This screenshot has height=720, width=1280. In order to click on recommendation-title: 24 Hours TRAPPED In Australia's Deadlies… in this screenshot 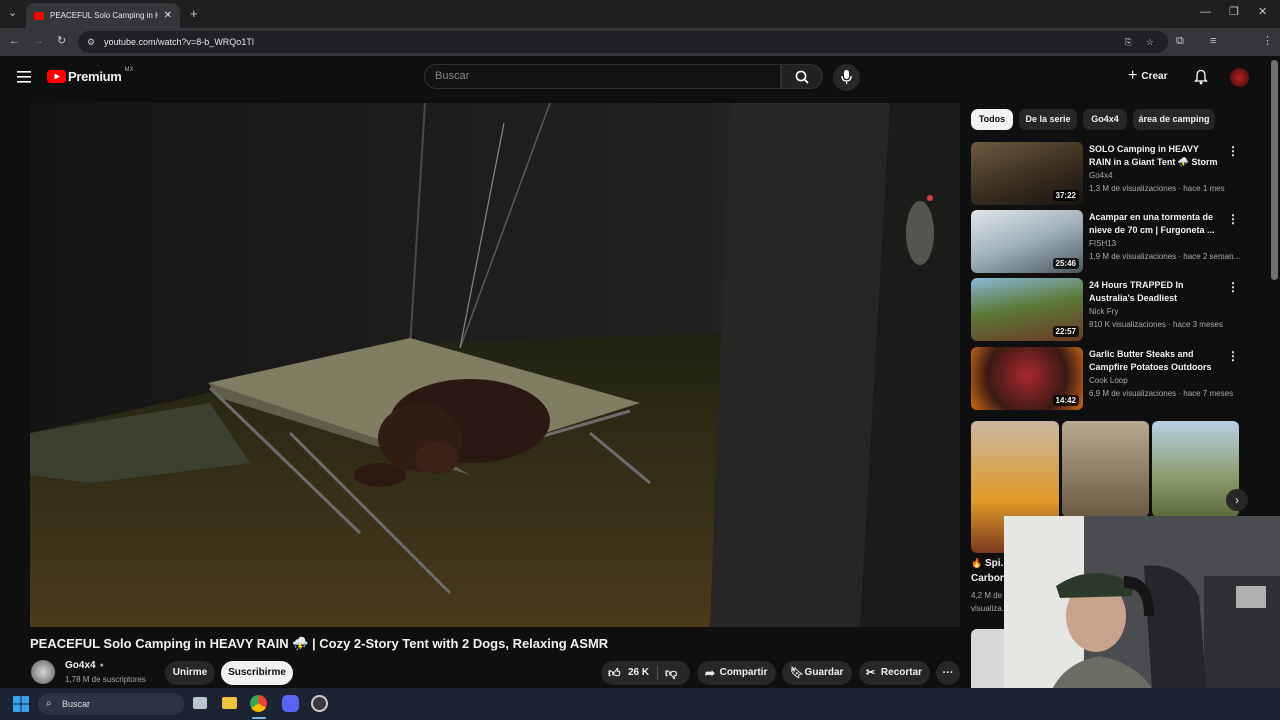, I will do `click(1155, 292)`.